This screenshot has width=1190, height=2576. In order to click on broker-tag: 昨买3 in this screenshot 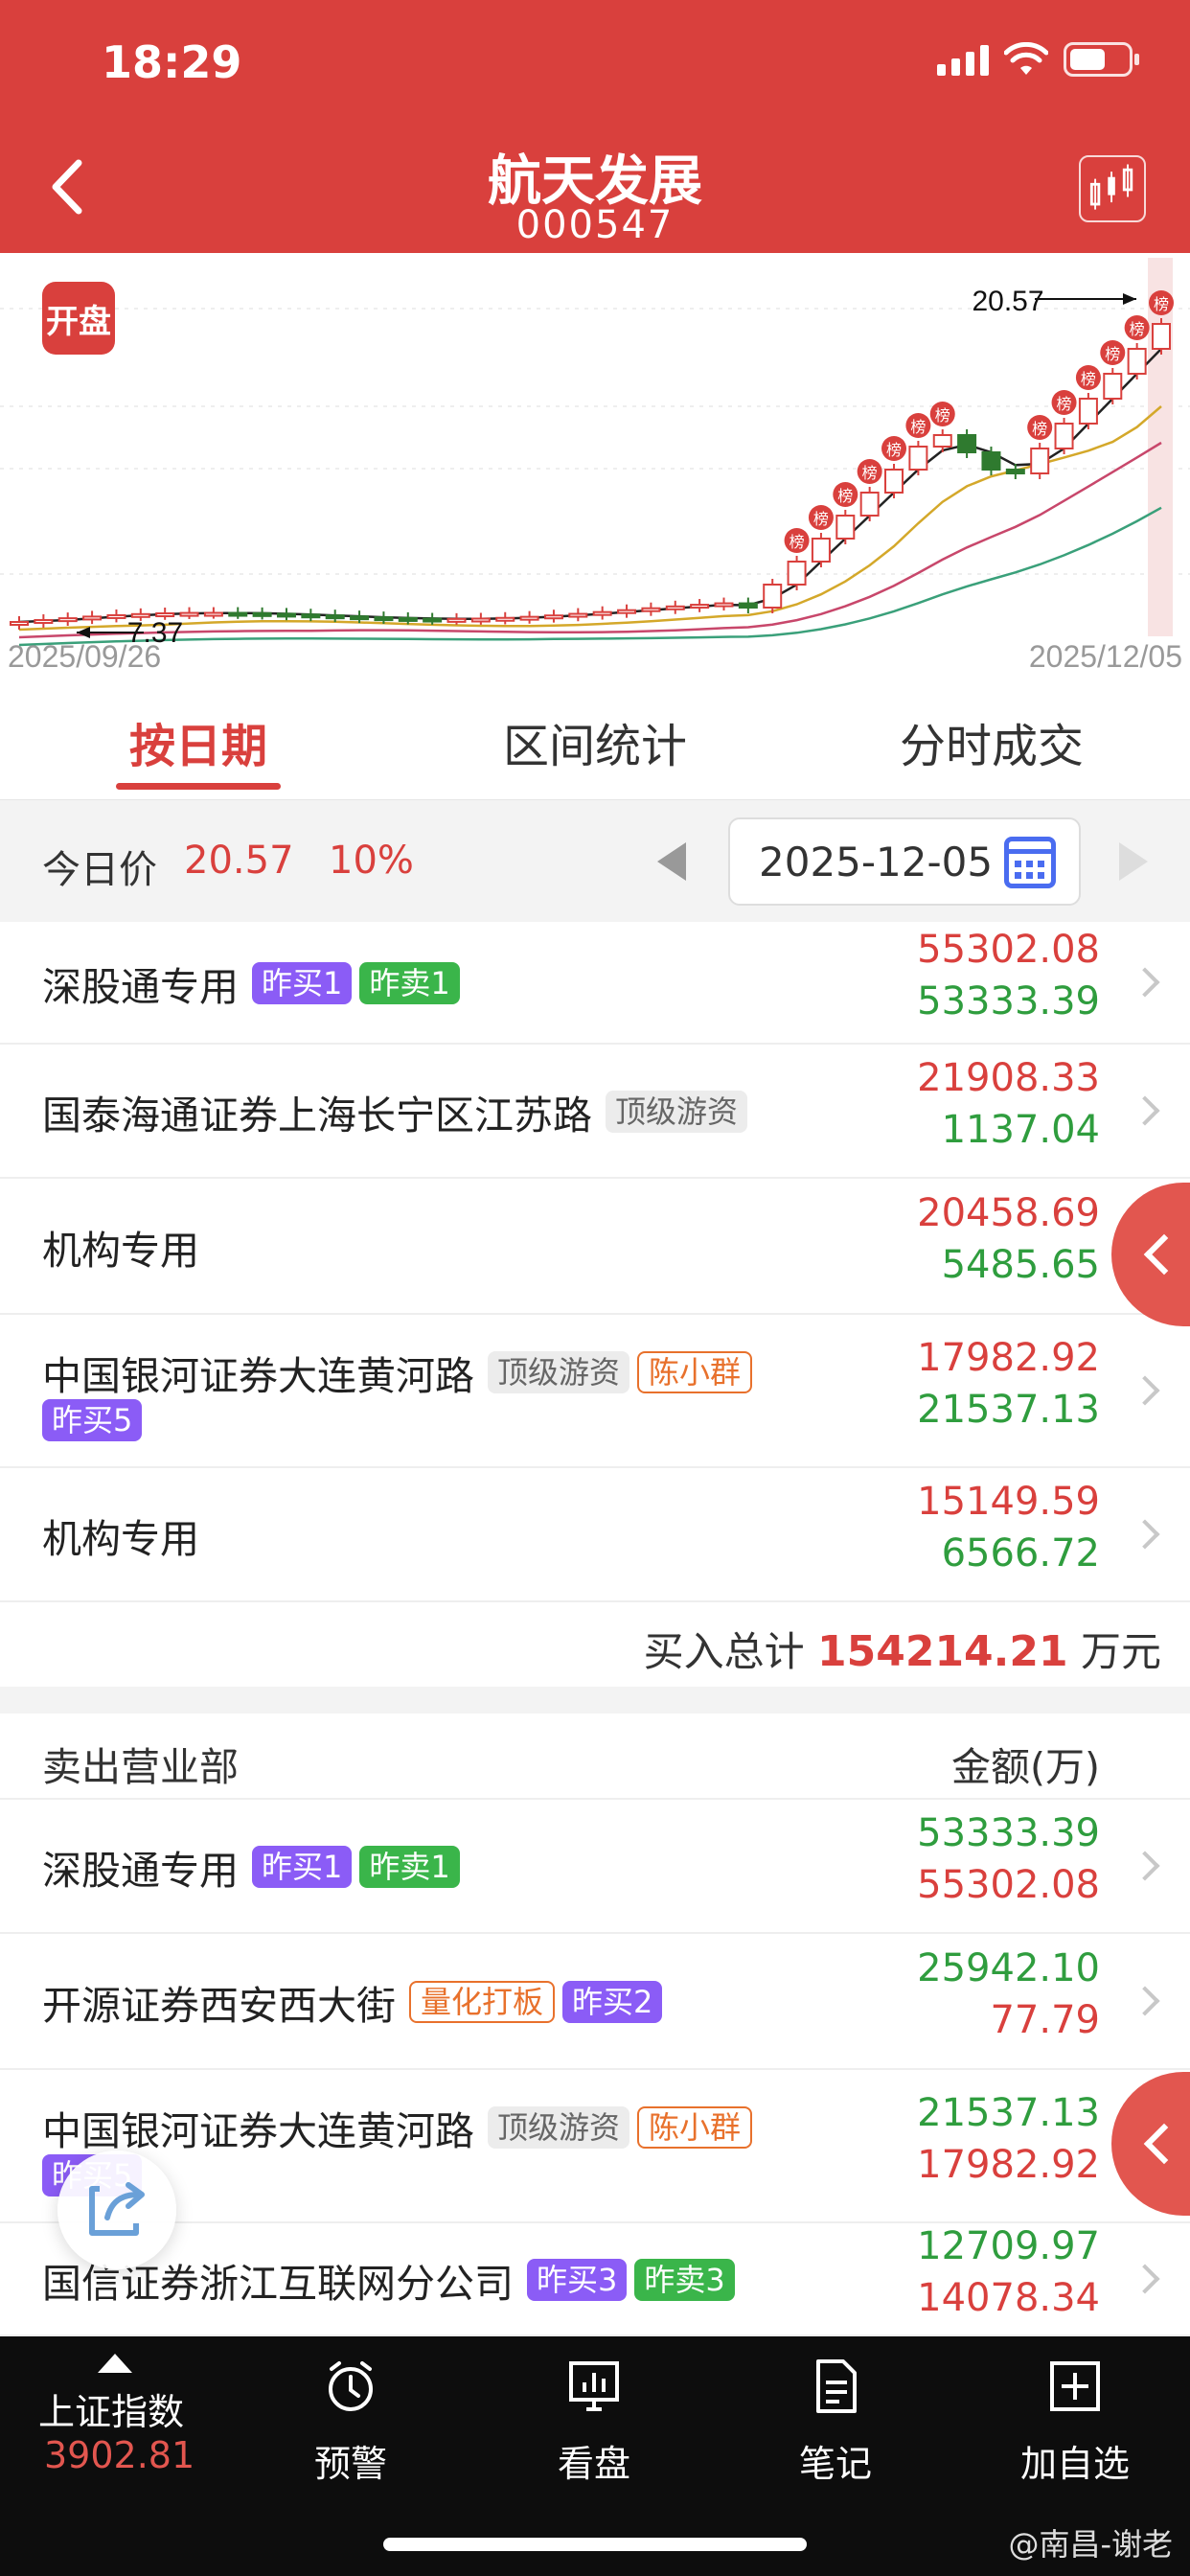, I will do `click(577, 2280)`.